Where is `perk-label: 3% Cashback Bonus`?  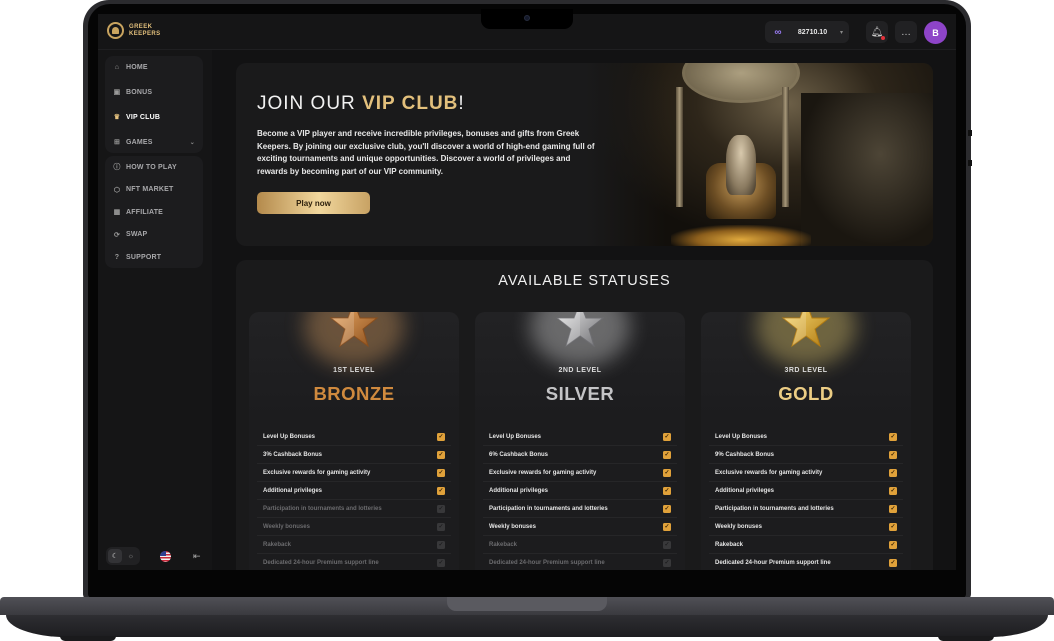 perk-label: 3% Cashback Bonus is located at coordinates (293, 454).